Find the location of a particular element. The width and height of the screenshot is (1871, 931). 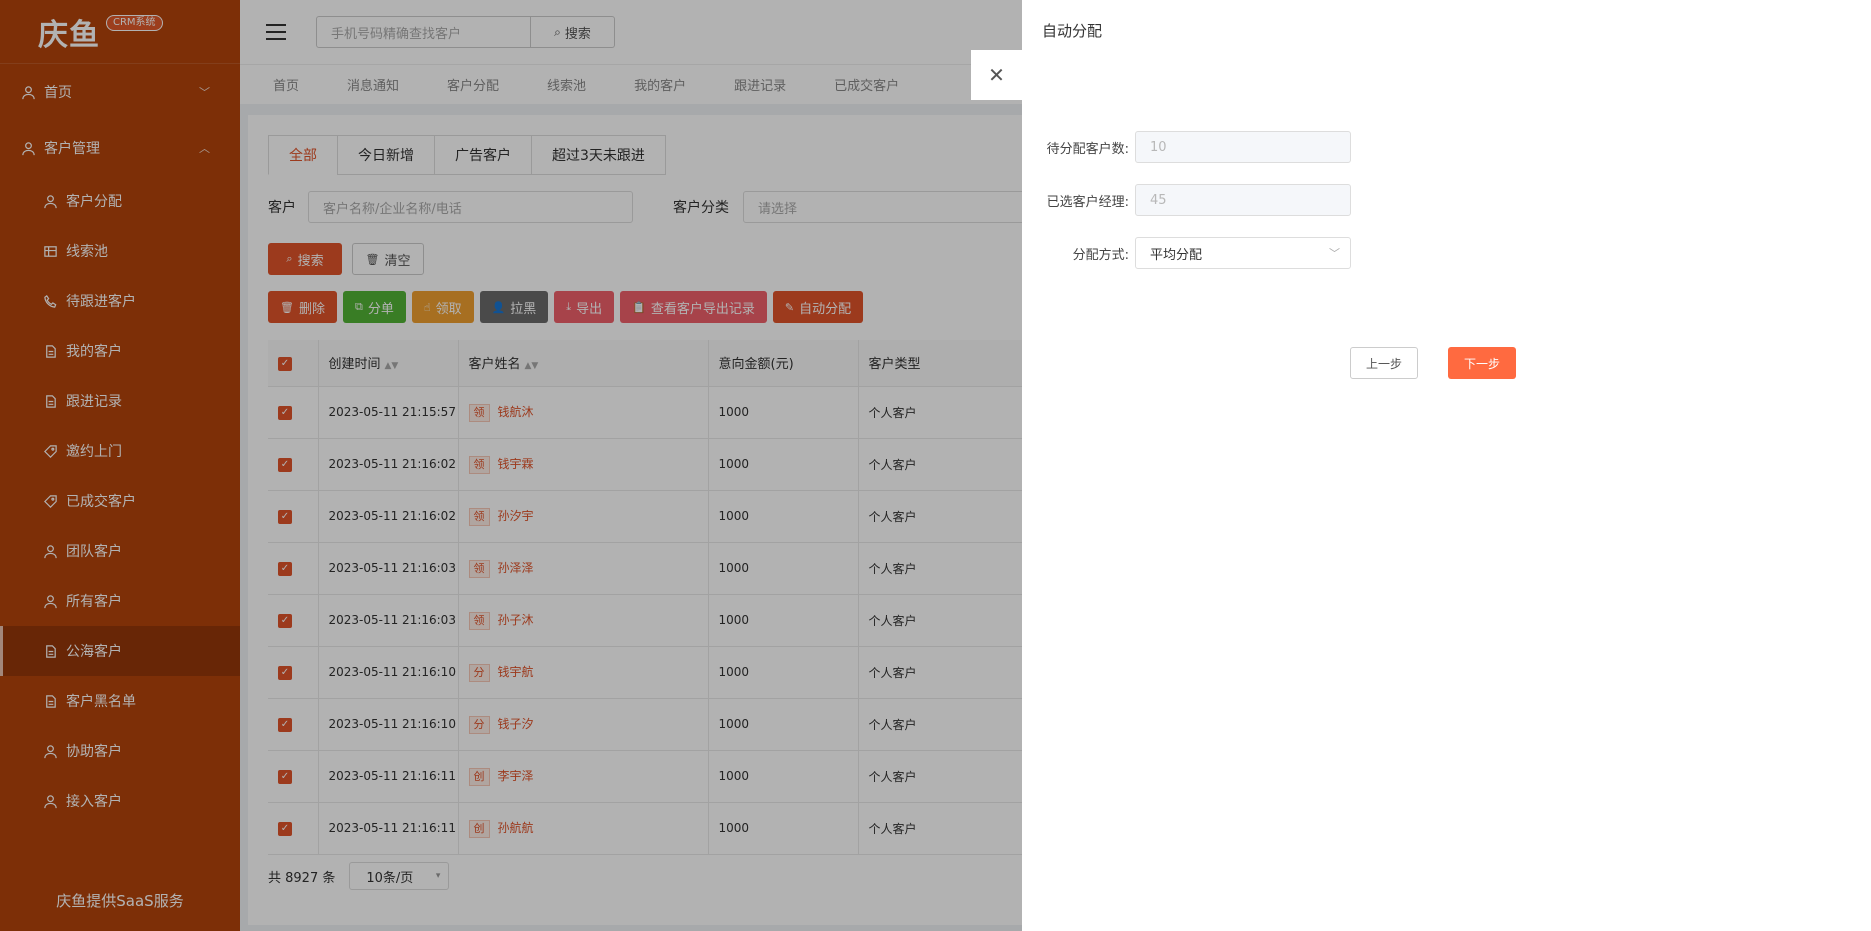

form-label: 已选客户经理: is located at coordinates (1087, 202).